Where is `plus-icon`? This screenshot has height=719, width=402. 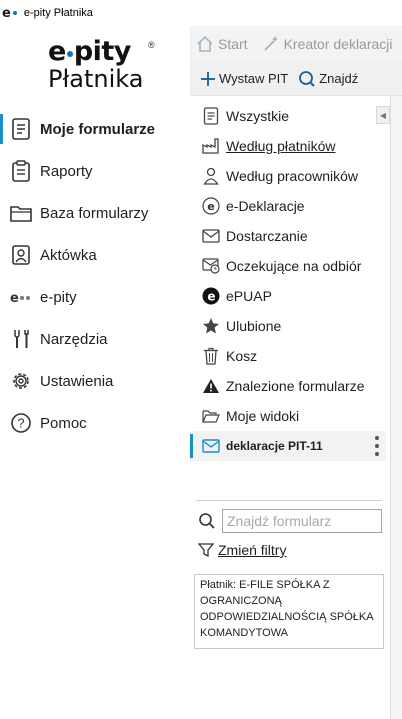 plus-icon is located at coordinates (208, 78).